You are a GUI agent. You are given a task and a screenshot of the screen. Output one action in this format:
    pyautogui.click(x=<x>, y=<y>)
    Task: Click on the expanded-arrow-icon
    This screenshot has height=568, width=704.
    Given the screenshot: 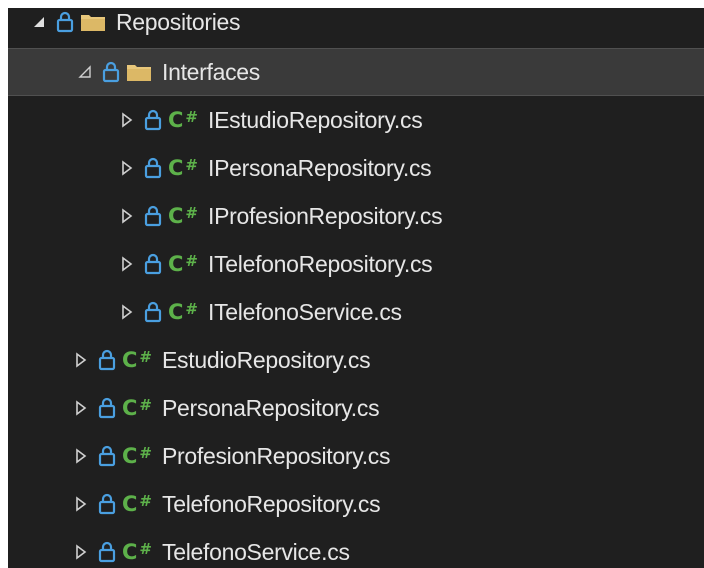 What is the action you would take?
    pyautogui.click(x=39, y=22)
    